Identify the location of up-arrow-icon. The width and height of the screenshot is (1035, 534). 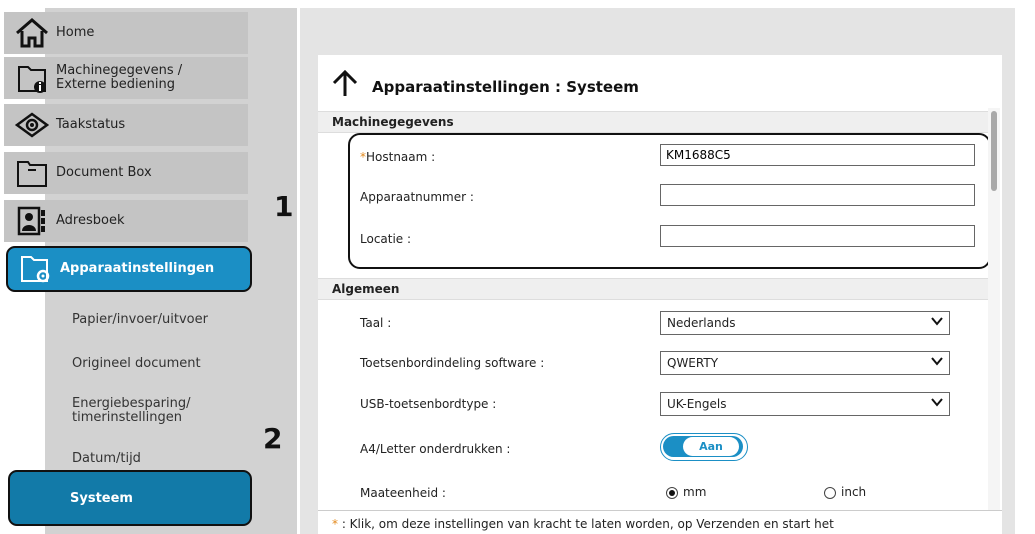
(345, 85).